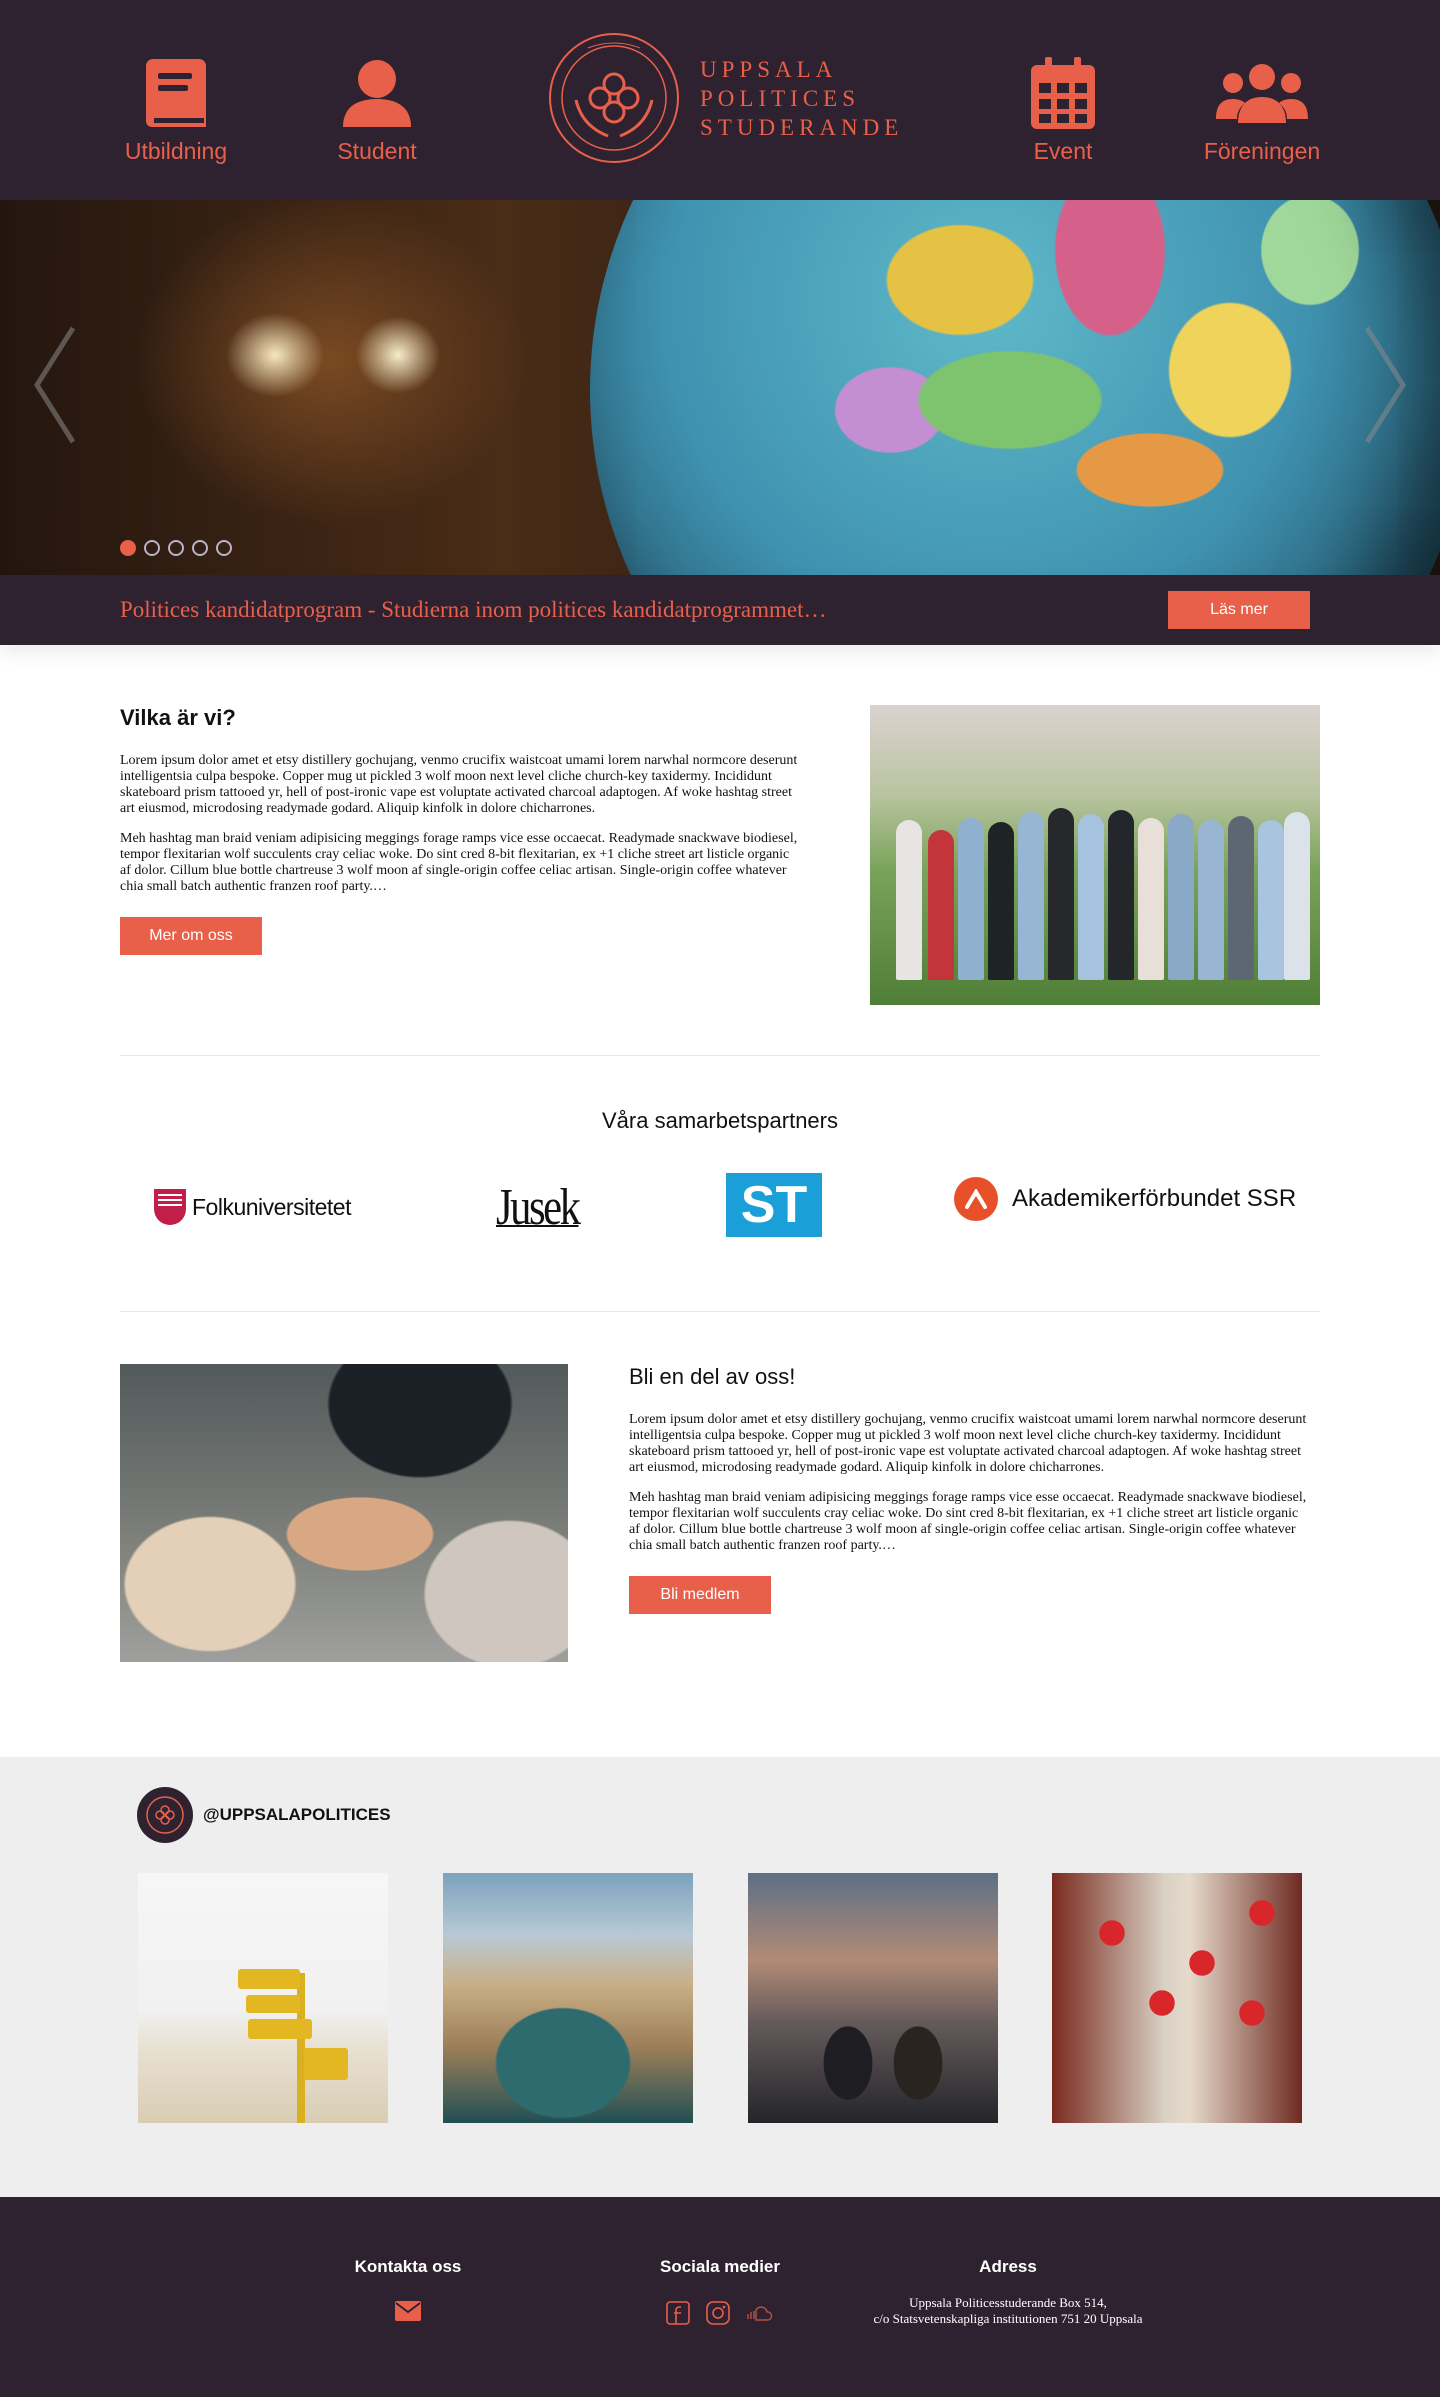 The image size is (1440, 2398). What do you see at coordinates (1063, 92) in the screenshot?
I see `calendar-icon` at bounding box center [1063, 92].